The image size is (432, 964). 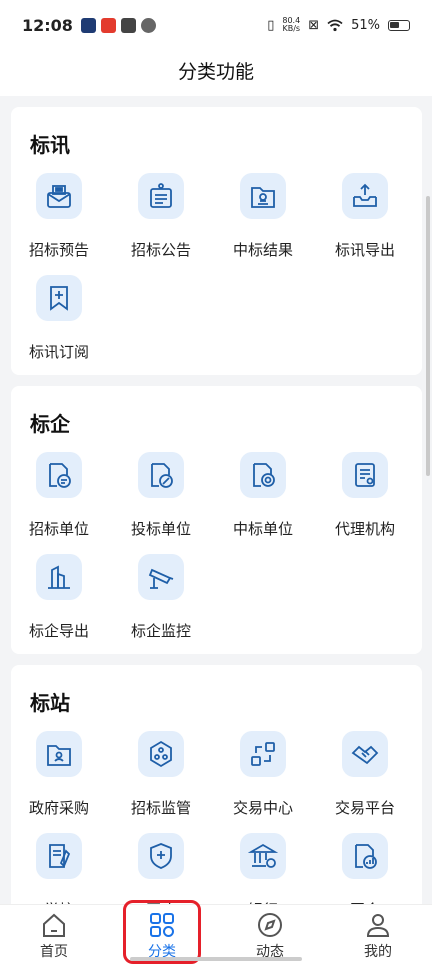 I want to click on buildings-icon, so click(x=59, y=577).